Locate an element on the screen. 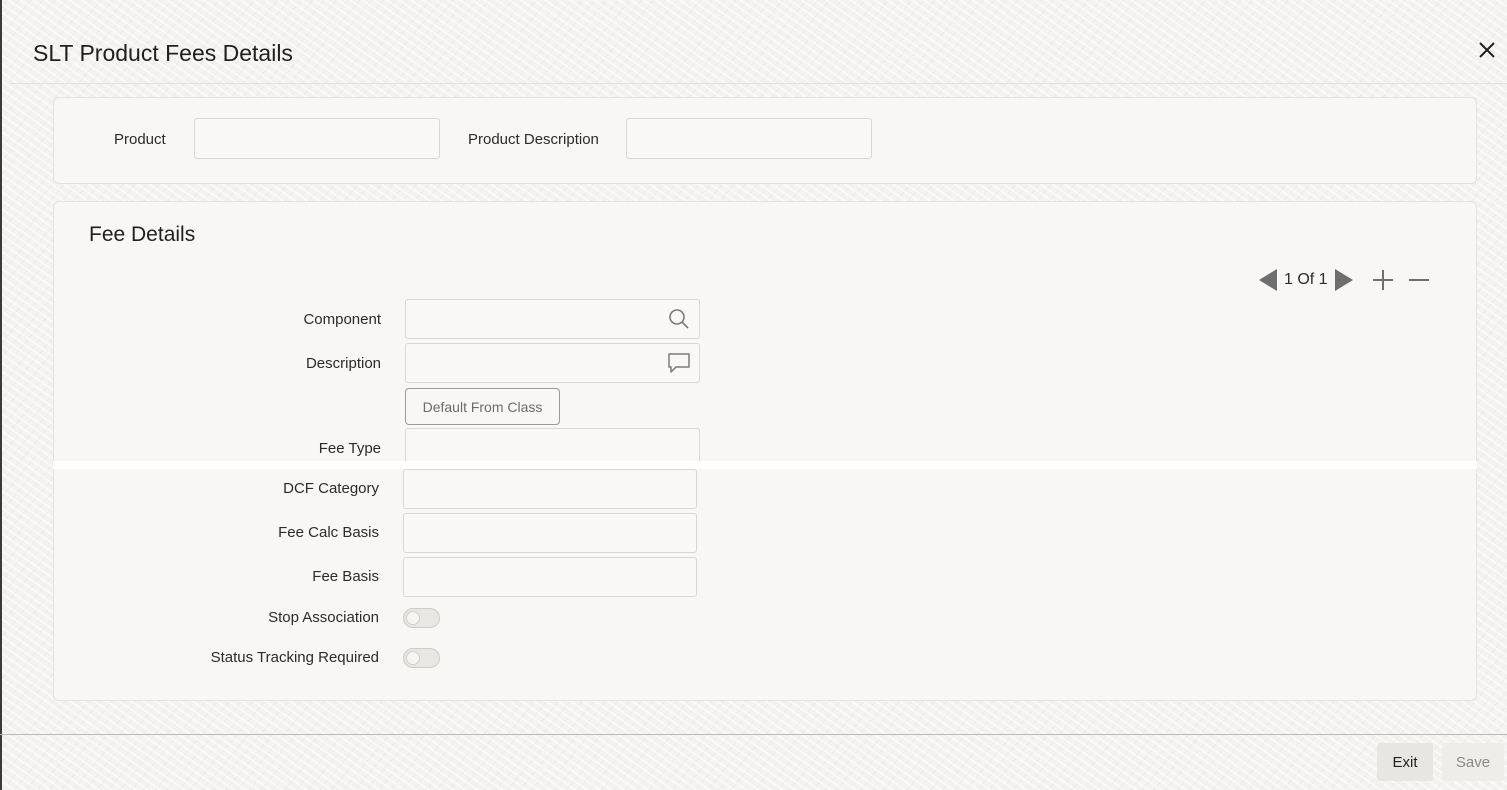 This screenshot has width=1507, height=790. stop-association-label: Stop Association is located at coordinates (323, 617).